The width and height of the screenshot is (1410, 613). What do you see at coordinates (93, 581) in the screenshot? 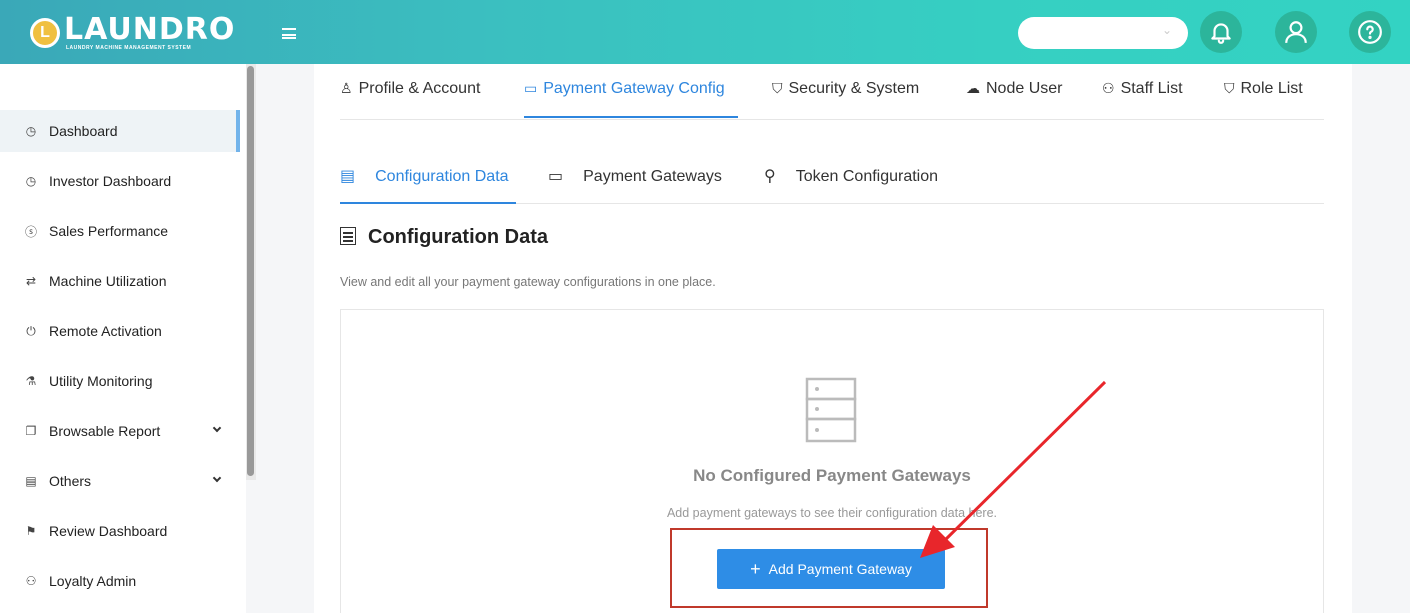
I see `sidebar-item-label: Loyalty Admin` at bounding box center [93, 581].